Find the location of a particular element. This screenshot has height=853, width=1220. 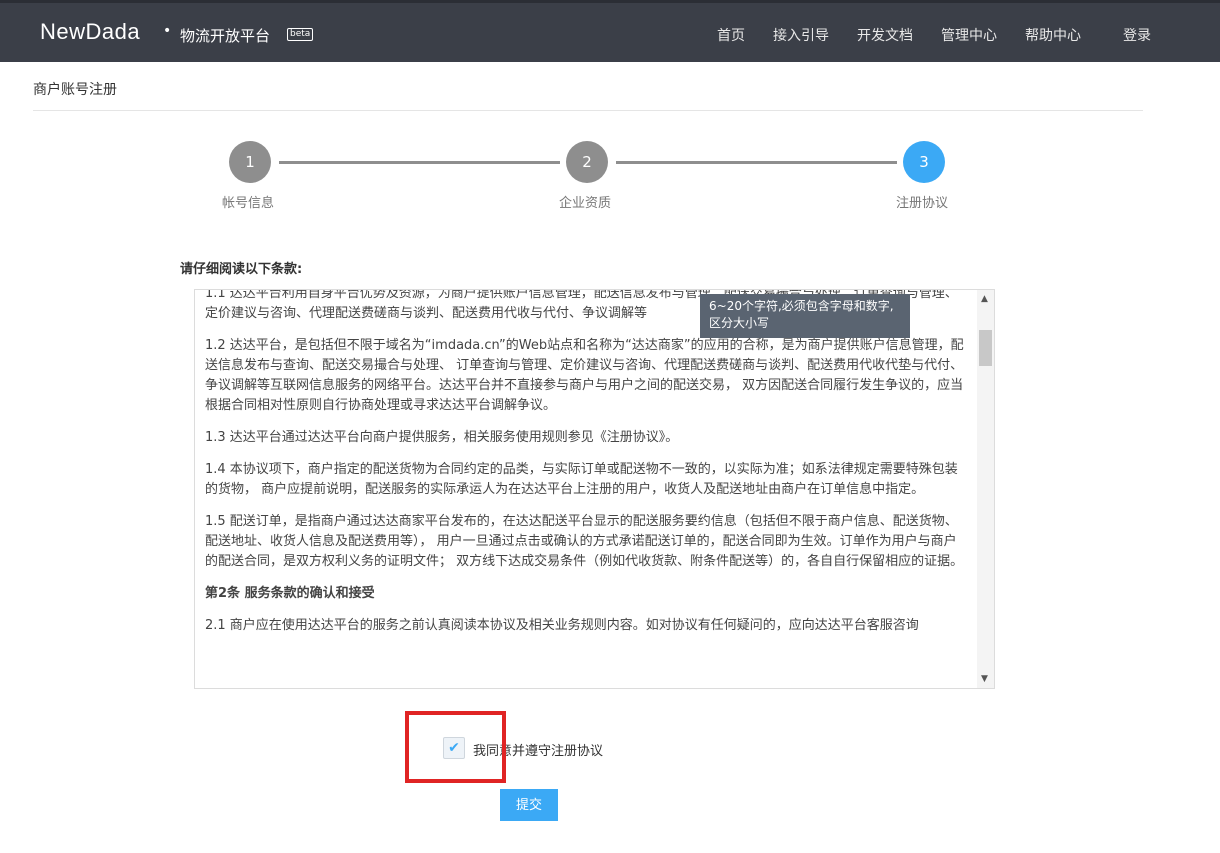

highlight-box is located at coordinates (455, 747).